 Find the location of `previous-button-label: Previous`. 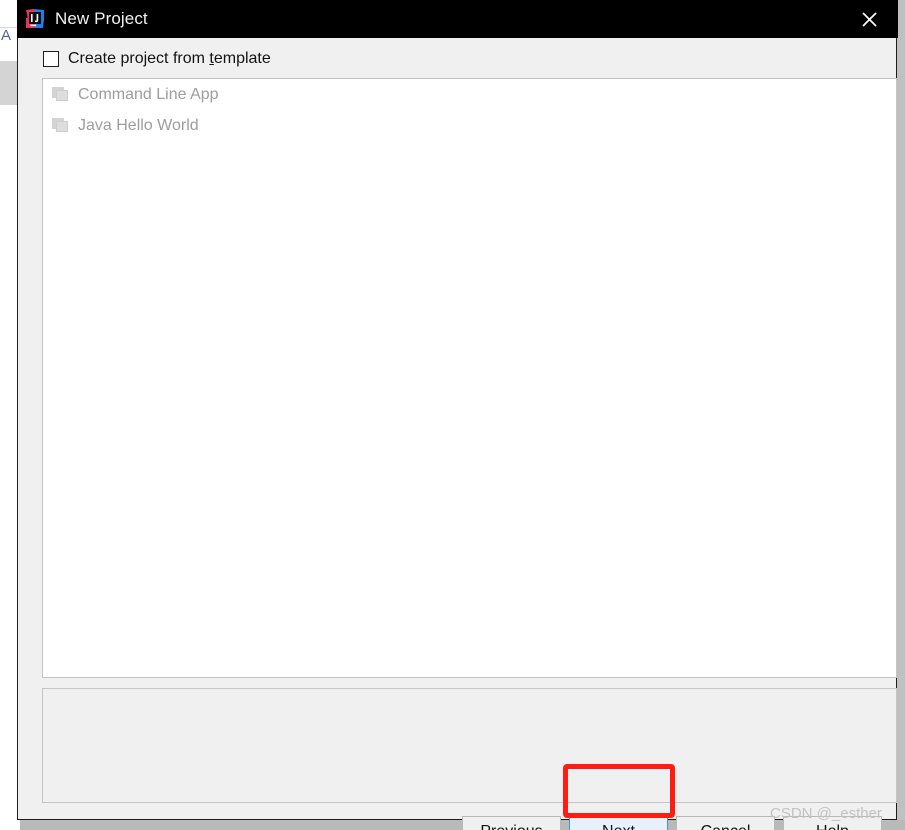

previous-button-label: Previous is located at coordinates (511, 826).